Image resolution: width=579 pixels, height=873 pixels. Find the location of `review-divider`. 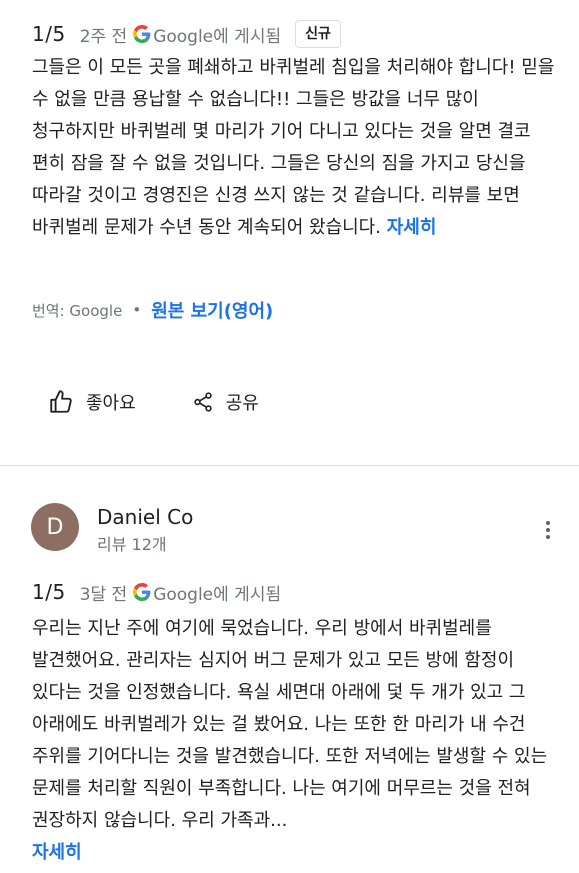

review-divider is located at coordinates (289, 465).